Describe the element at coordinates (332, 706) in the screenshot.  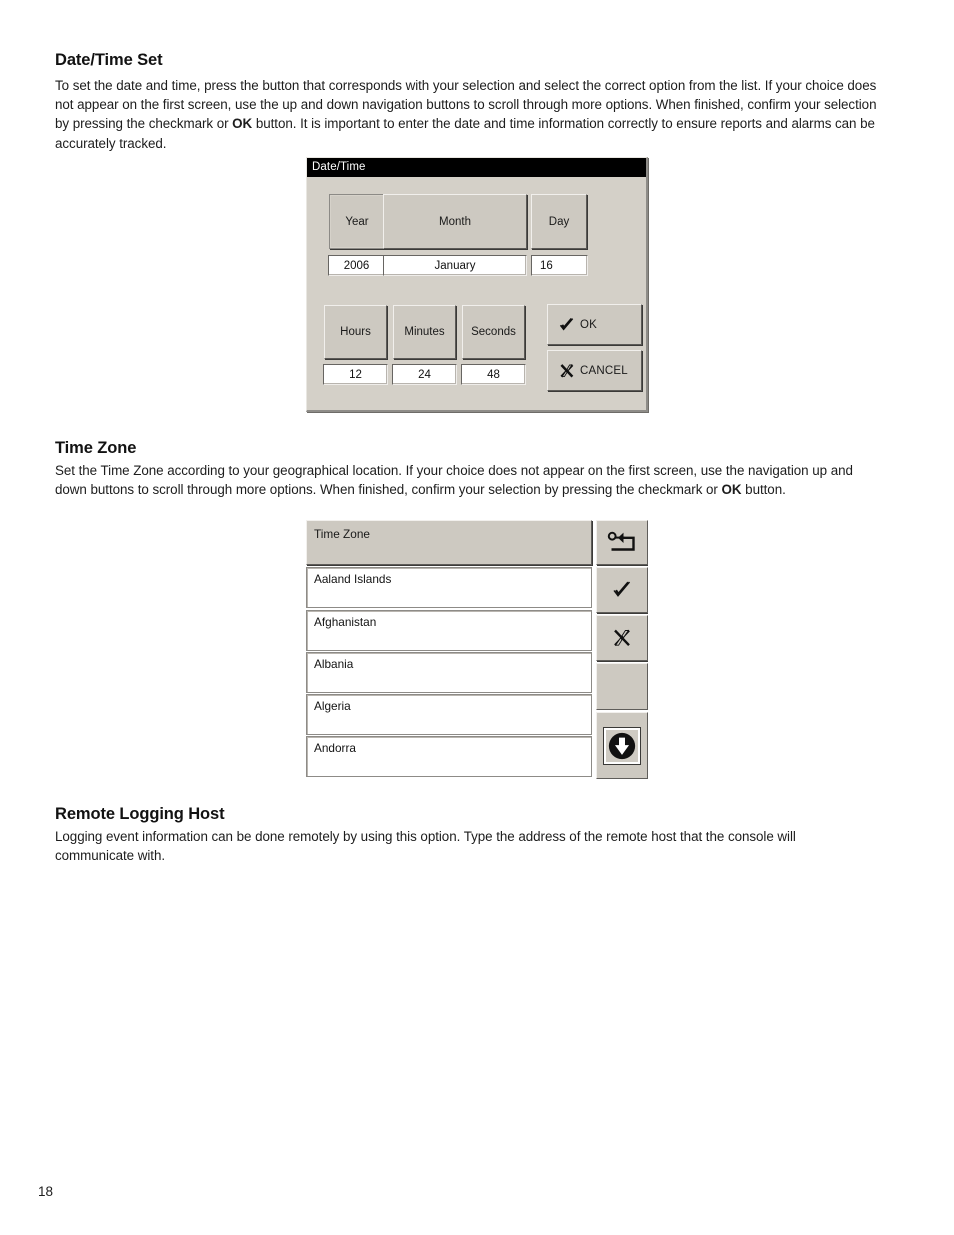
I see `list-item-label: Algeria` at that location.